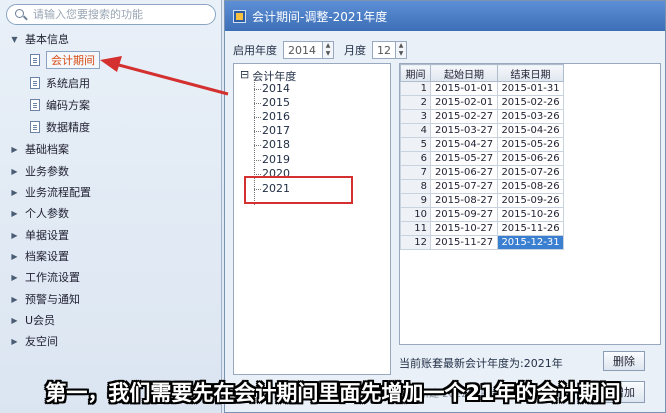 Image resolution: width=666 pixels, height=413 pixels. I want to click on end-date-cell: 2015-12-31, so click(530, 242).